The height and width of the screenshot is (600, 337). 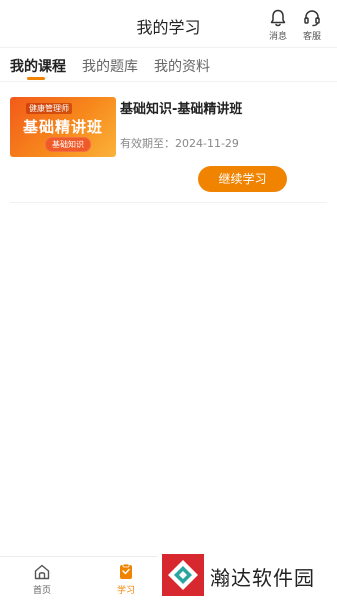 I want to click on tabbar-home-label: 首页, so click(x=41, y=591).